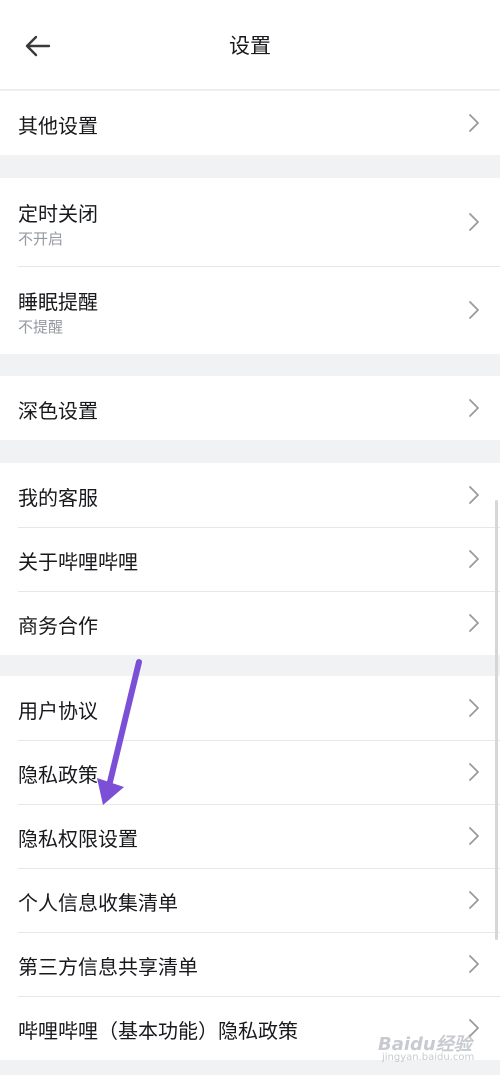 This screenshot has width=500, height=1075. I want to click on settings-item-label: 深色设置, so click(58, 411).